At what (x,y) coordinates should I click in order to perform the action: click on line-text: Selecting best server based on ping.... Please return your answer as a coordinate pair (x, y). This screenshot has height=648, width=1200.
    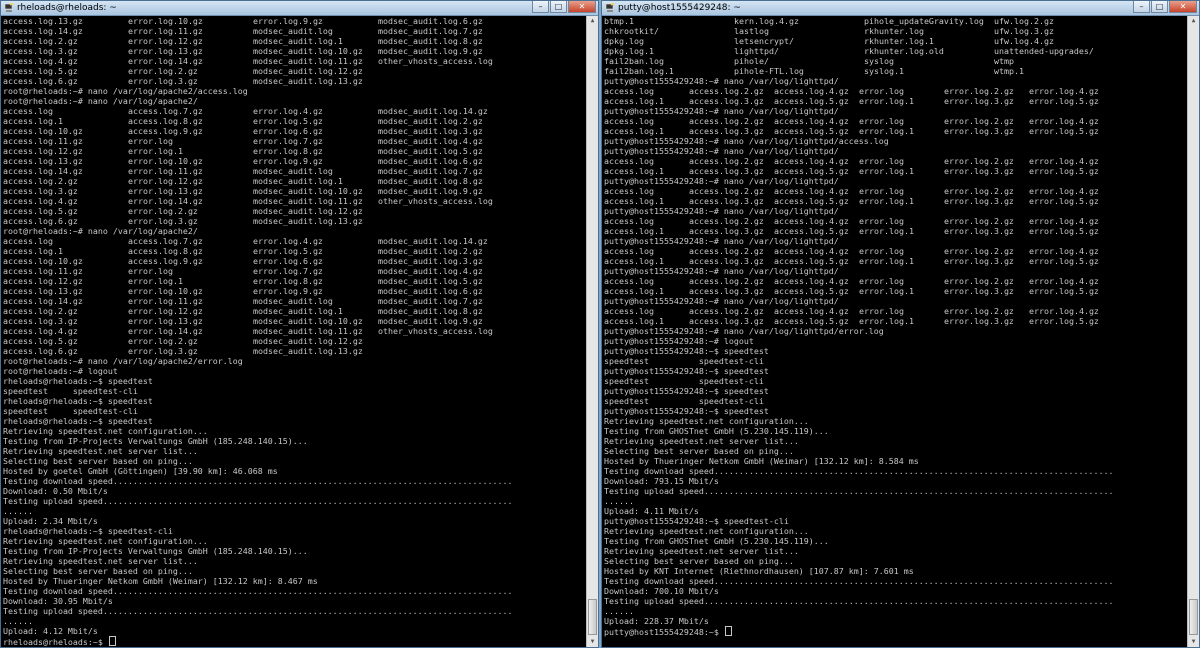
    Looking at the image, I should click on (98, 461).